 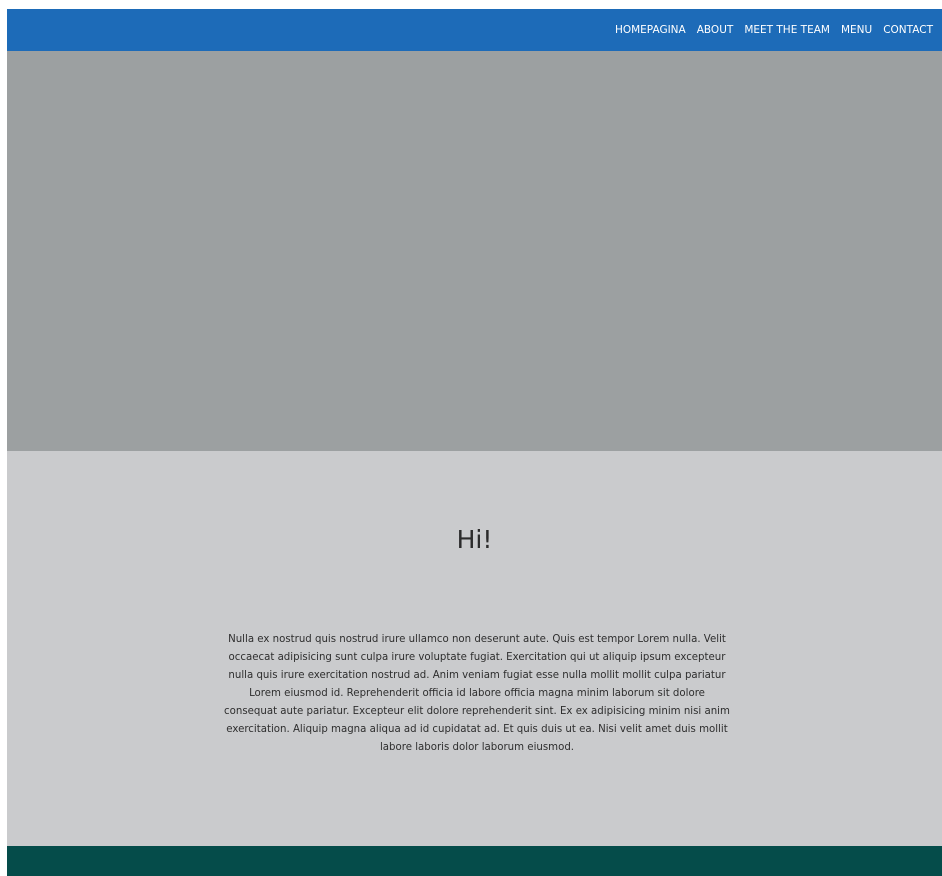 What do you see at coordinates (715, 30) in the screenshot?
I see `nav-link-about: ABOUT` at bounding box center [715, 30].